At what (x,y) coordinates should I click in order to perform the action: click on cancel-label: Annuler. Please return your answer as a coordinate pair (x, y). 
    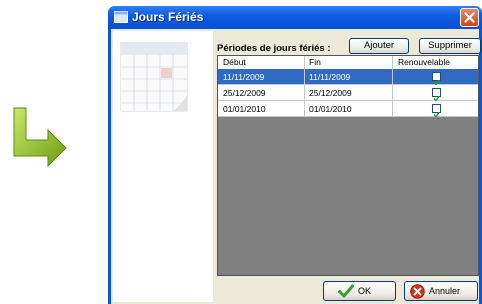
    Looking at the image, I should click on (445, 291).